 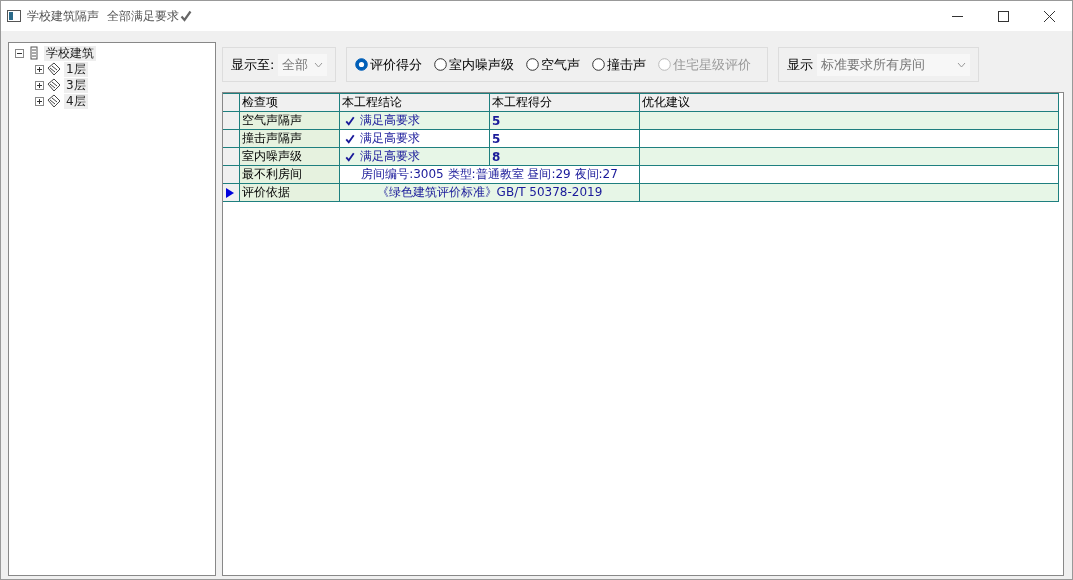 I want to click on status-text: 全部满足要求, so click(x=143, y=16).